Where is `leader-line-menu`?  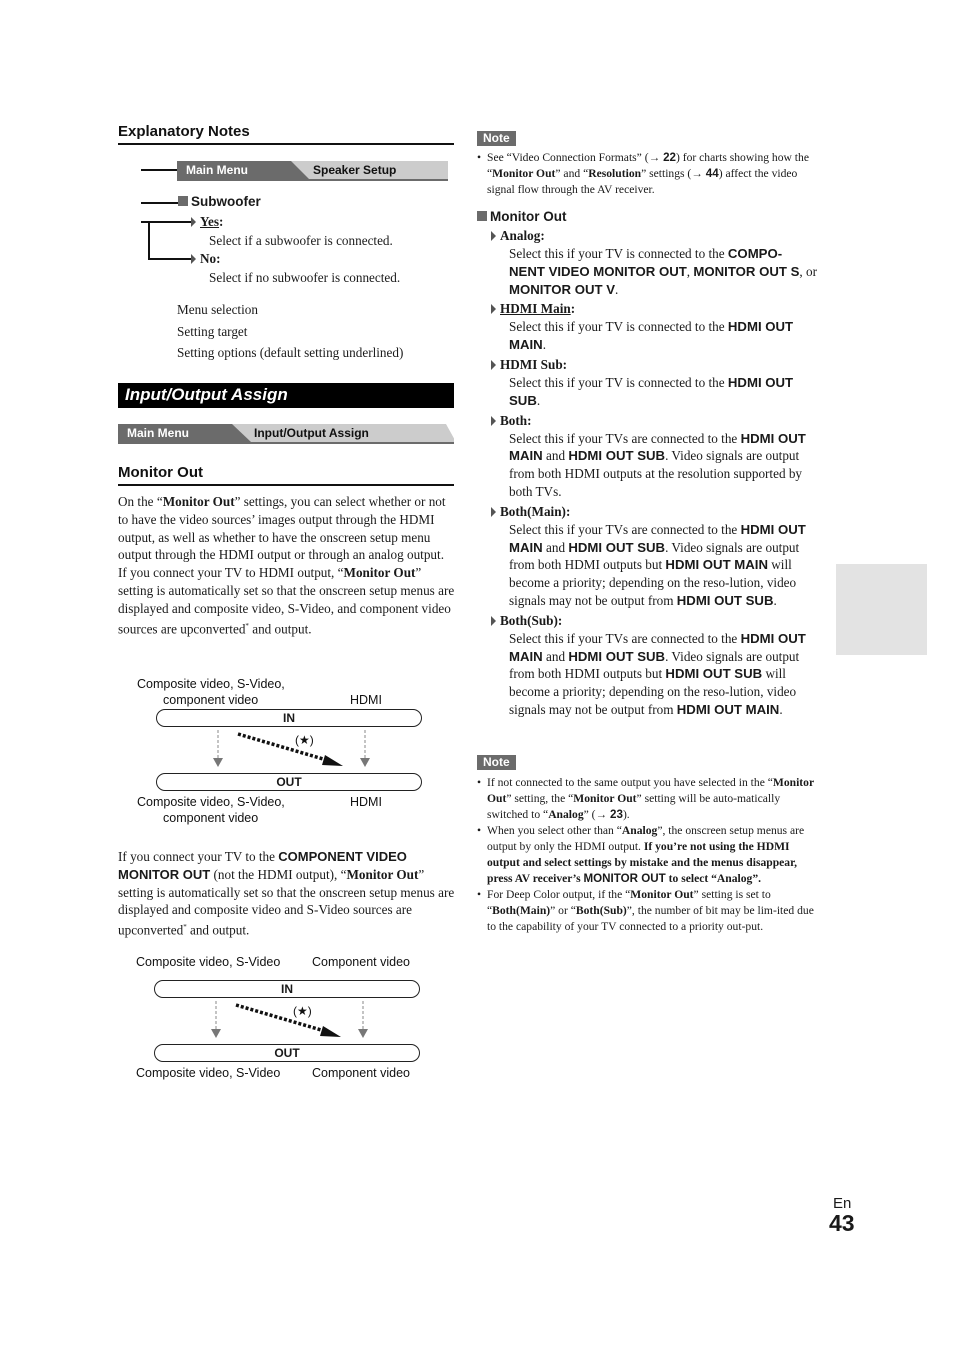
leader-line-menu is located at coordinates (159, 170).